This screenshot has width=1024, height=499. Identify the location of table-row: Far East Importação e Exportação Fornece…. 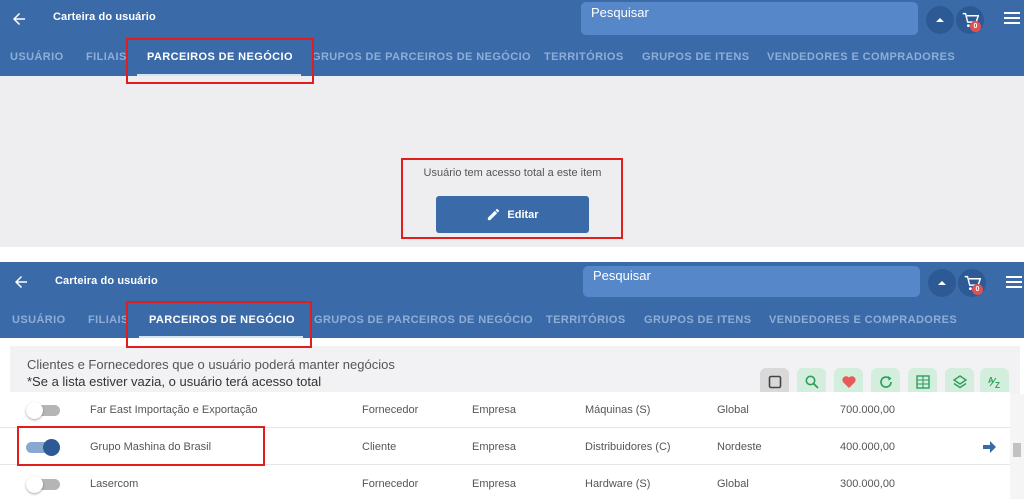
(505, 410).